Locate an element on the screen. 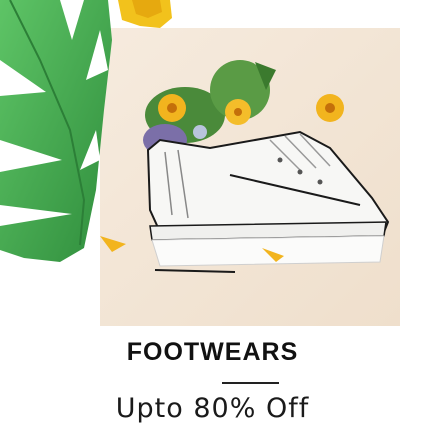 Image resolution: width=425 pixels, height=435 pixels. title-divider is located at coordinates (250, 383).